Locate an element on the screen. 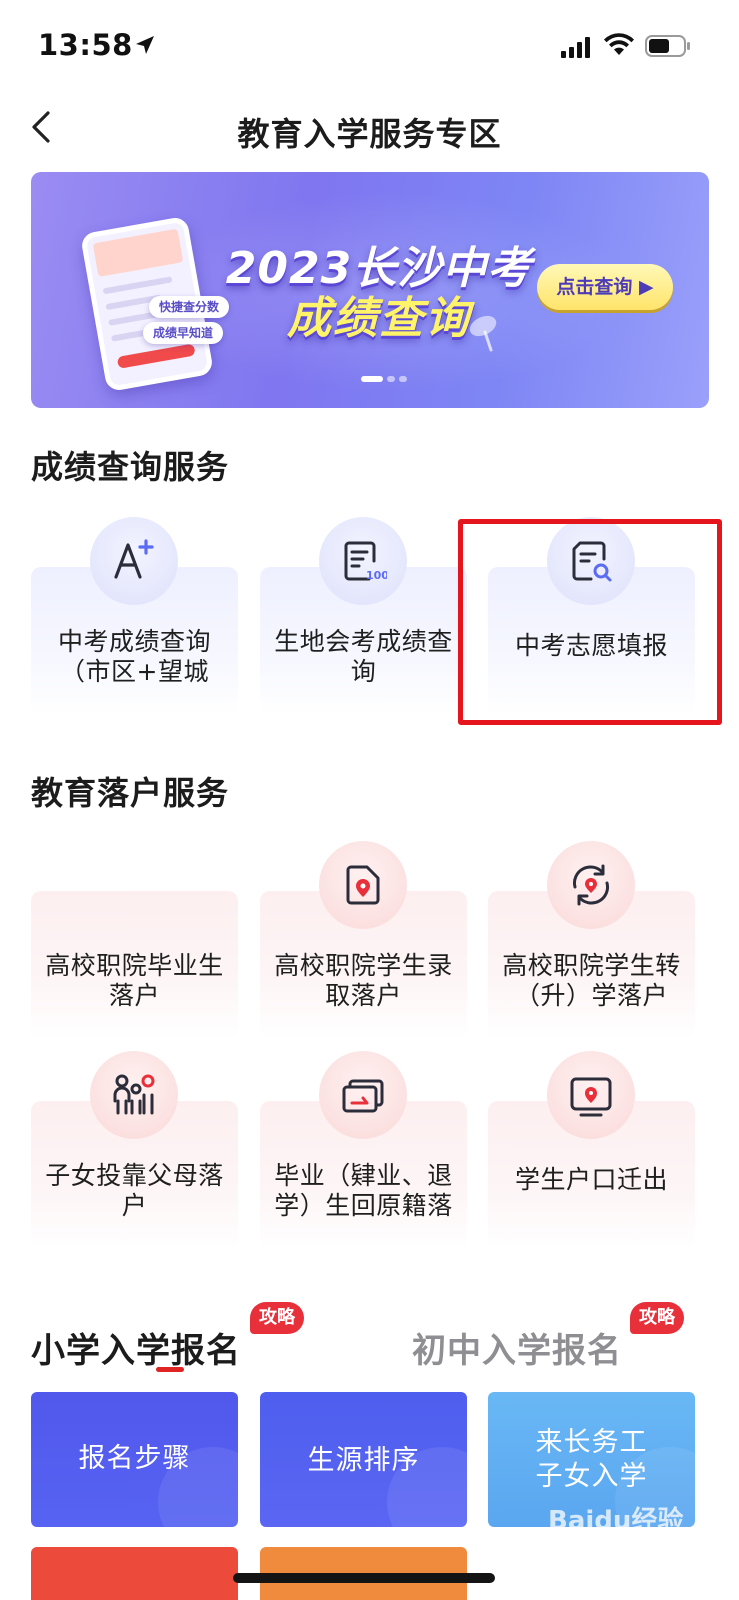 The height and width of the screenshot is (1600, 739). partial-tile is located at coordinates (134, 1573).